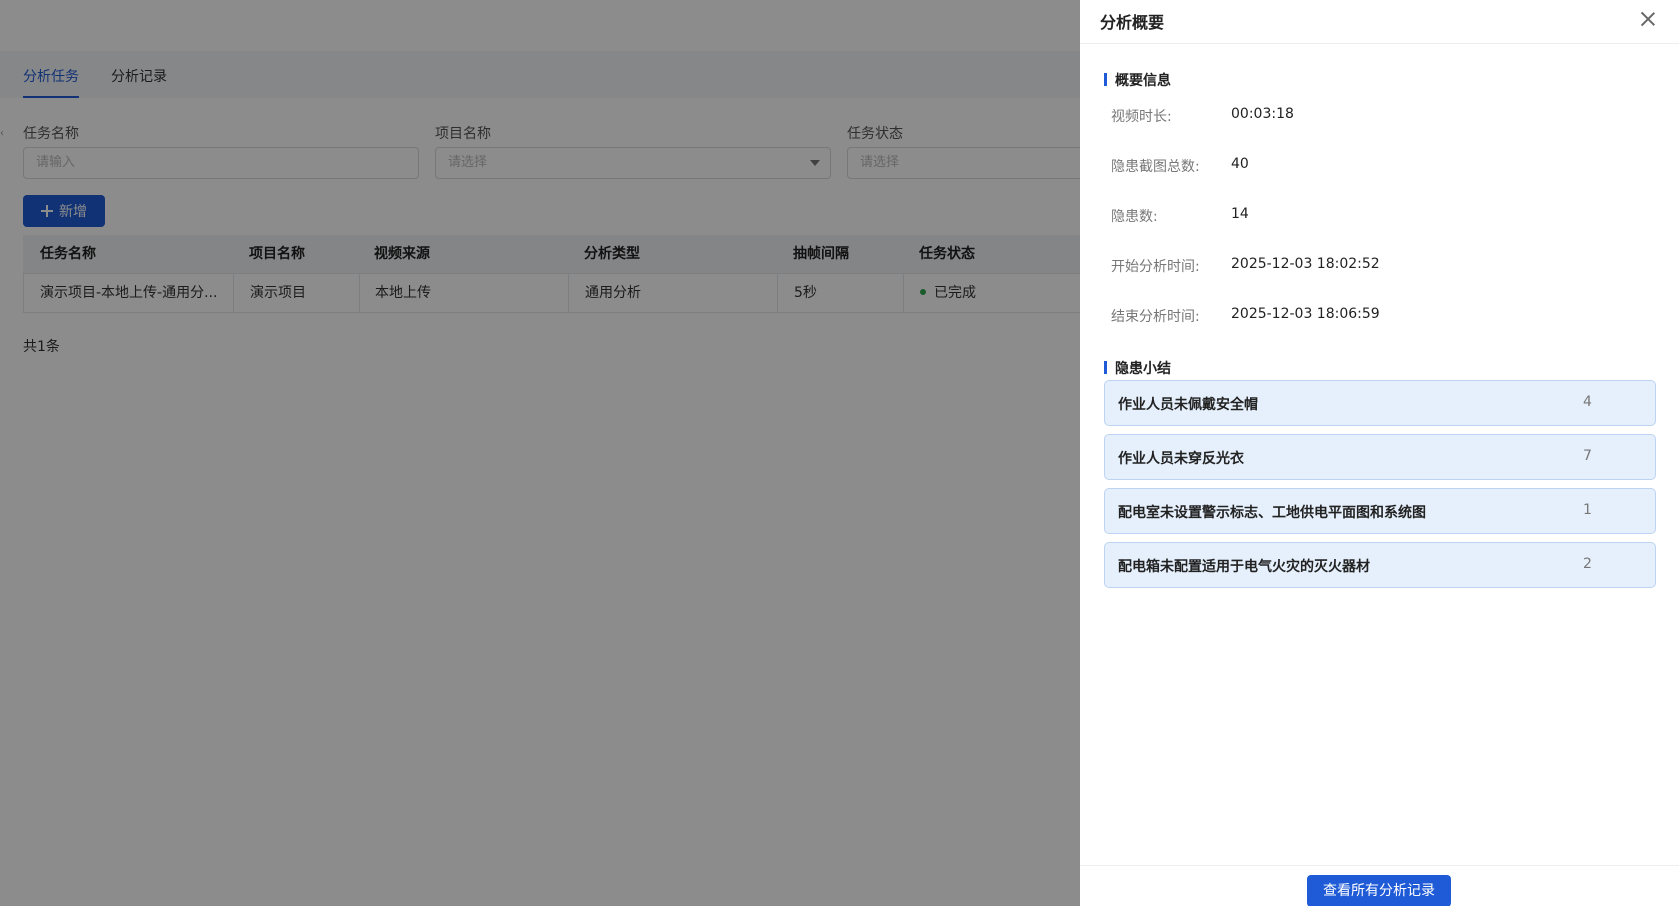 The width and height of the screenshot is (1679, 906). I want to click on summary-value: 14, so click(1240, 214).